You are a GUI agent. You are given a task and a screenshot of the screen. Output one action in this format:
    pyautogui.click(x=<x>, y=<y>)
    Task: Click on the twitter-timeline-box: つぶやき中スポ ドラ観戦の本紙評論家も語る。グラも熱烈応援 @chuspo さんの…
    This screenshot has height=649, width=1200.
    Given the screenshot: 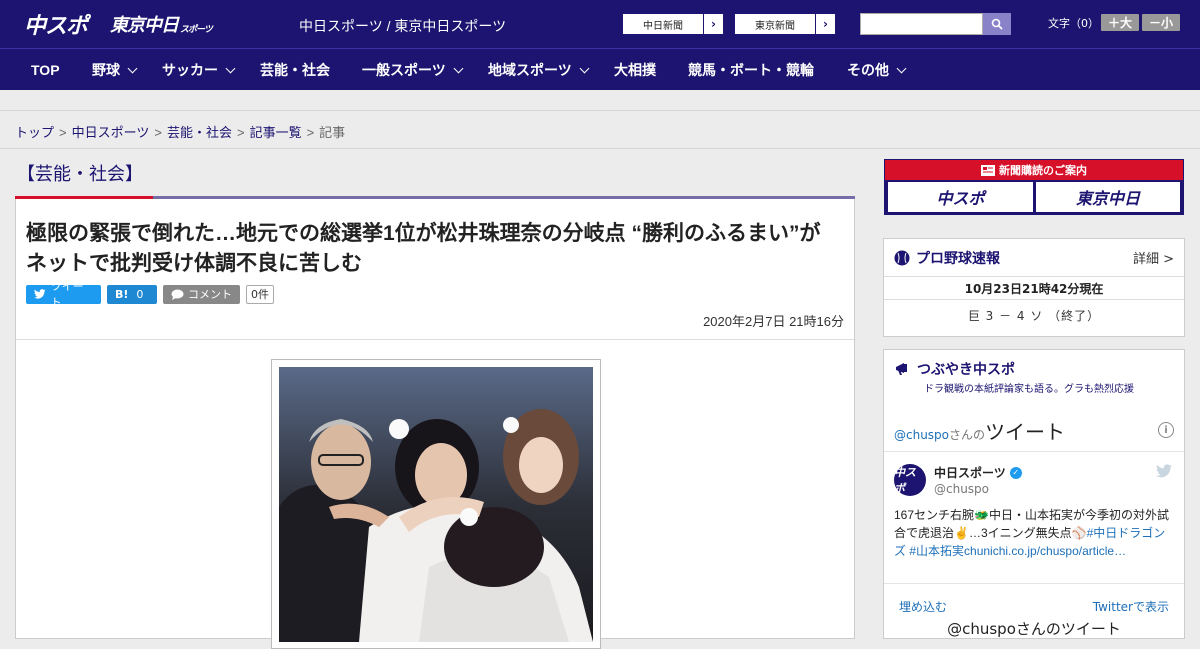 What is the action you would take?
    pyautogui.click(x=1034, y=494)
    